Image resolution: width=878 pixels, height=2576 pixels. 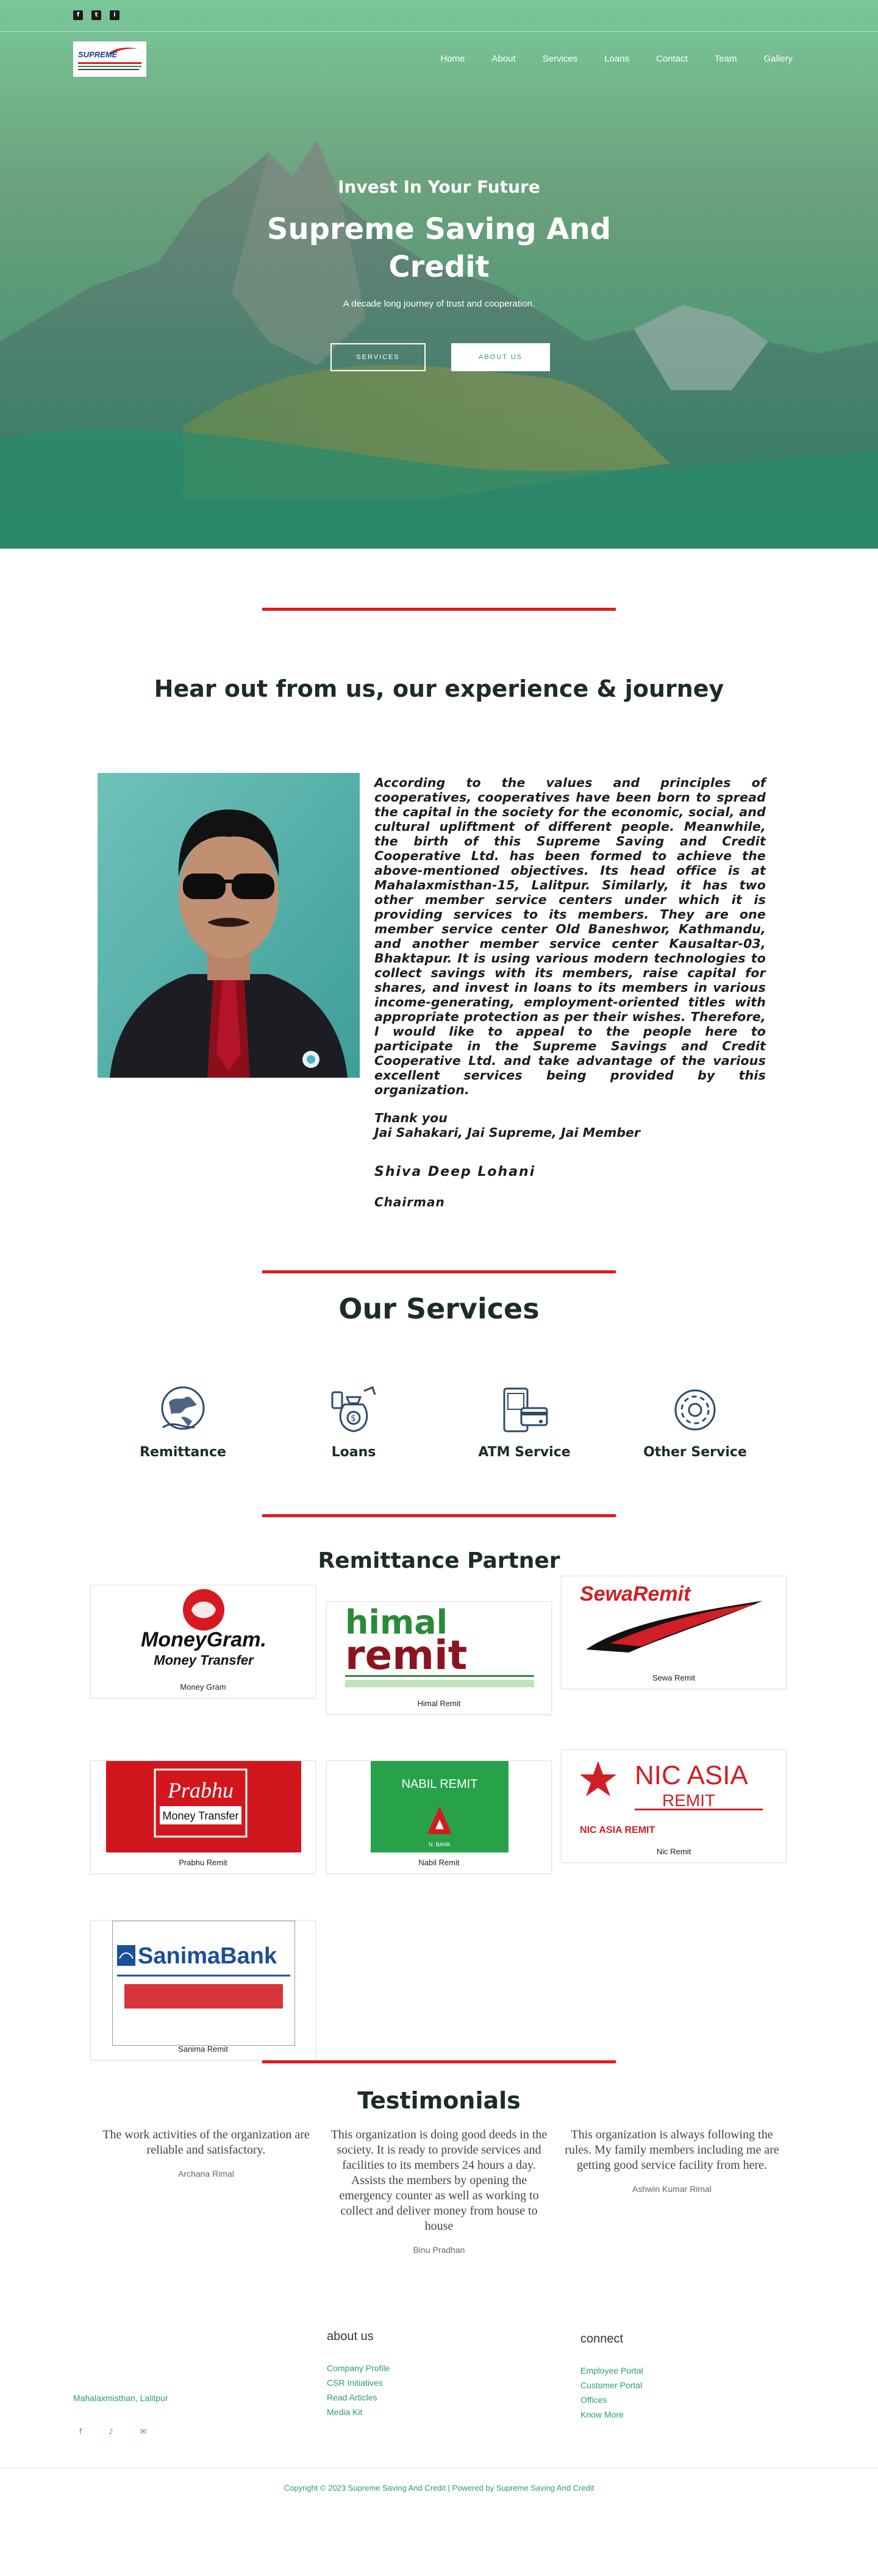 I want to click on partner-card-moneygram: MoneyGram. Money Transfer Money Gram, so click(x=203, y=1641).